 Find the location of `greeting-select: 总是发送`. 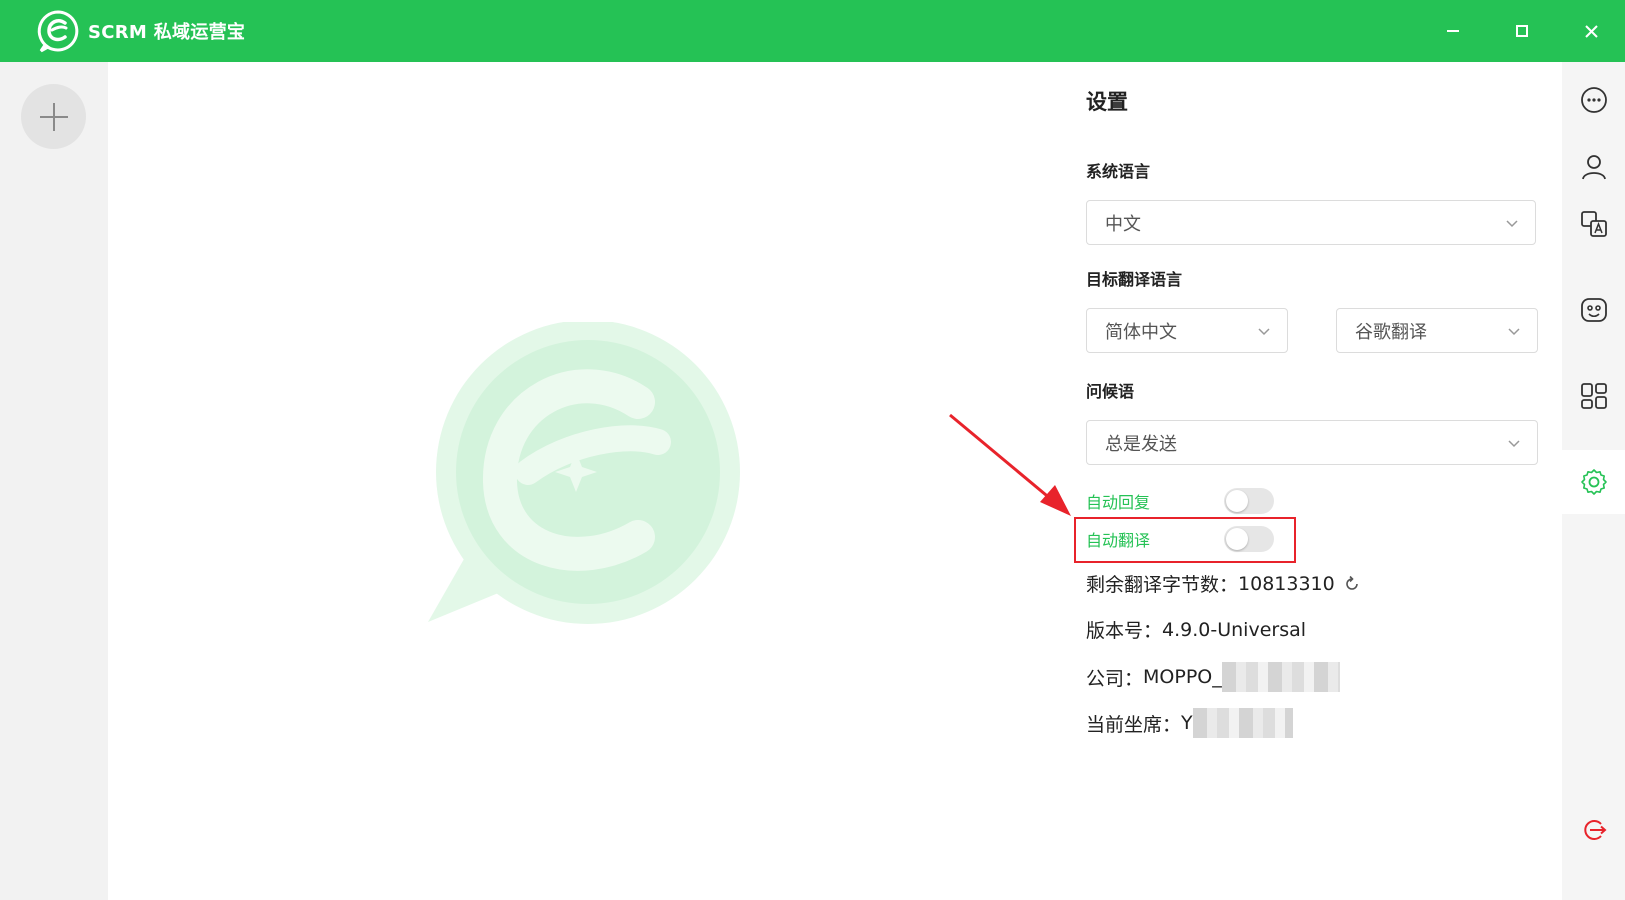

greeting-select: 总是发送 is located at coordinates (1312, 442).